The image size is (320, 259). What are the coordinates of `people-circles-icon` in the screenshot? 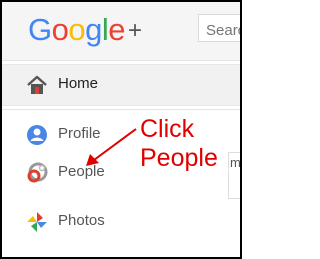 It's located at (37, 173).